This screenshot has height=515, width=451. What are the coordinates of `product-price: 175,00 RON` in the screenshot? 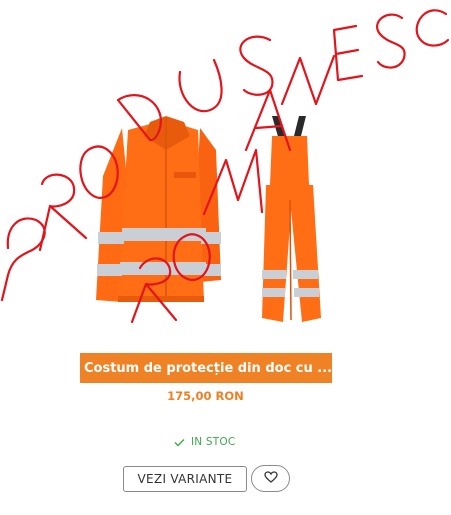 It's located at (205, 396).